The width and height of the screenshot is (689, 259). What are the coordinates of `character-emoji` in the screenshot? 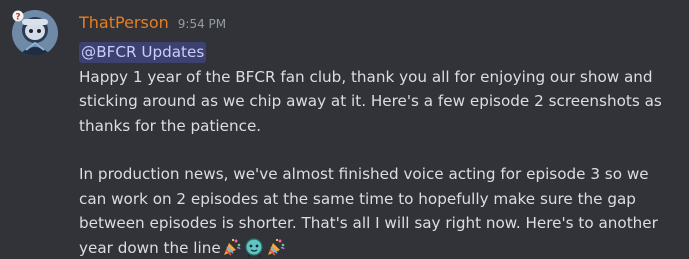 It's located at (254, 247).